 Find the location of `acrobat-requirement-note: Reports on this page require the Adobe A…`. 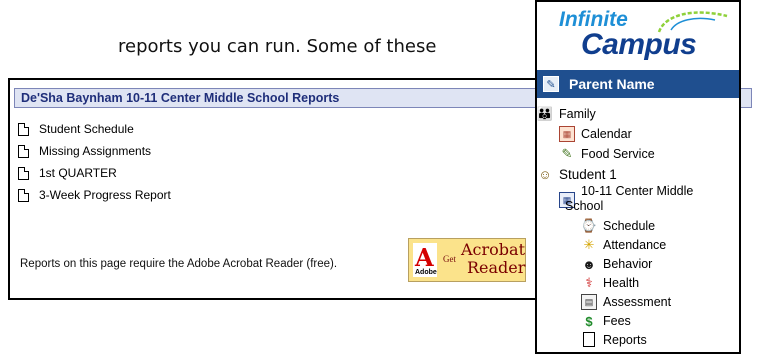

acrobat-requirement-note: Reports on this page require the Adobe A… is located at coordinates (179, 264).